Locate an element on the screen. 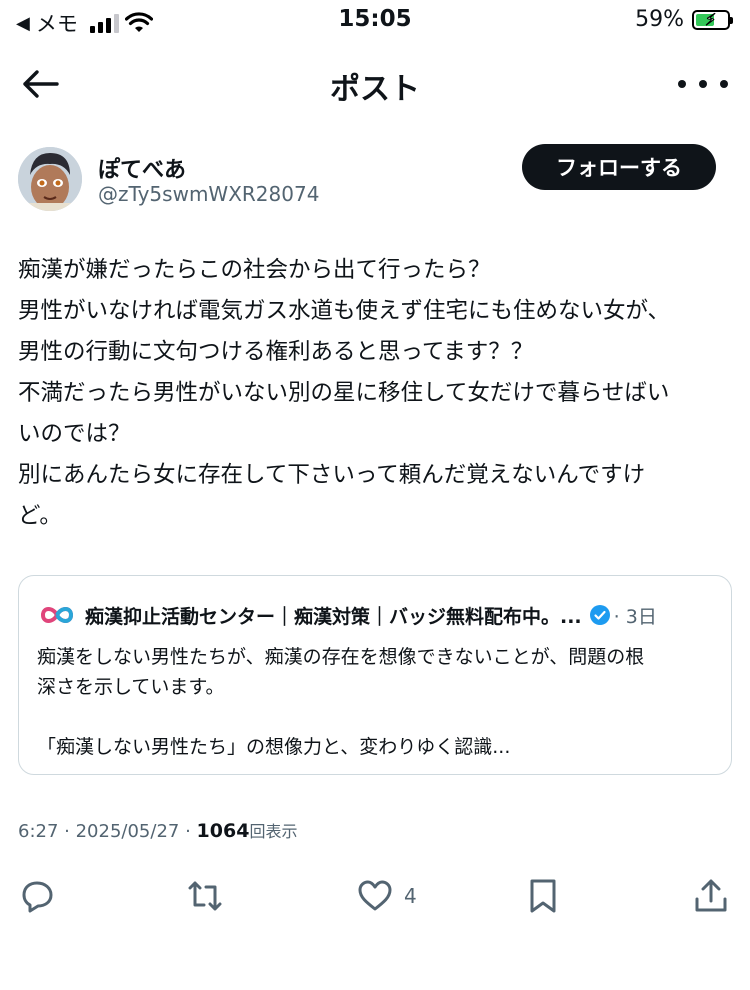 The image size is (750, 990). bookmark-icon is located at coordinates (543, 896).